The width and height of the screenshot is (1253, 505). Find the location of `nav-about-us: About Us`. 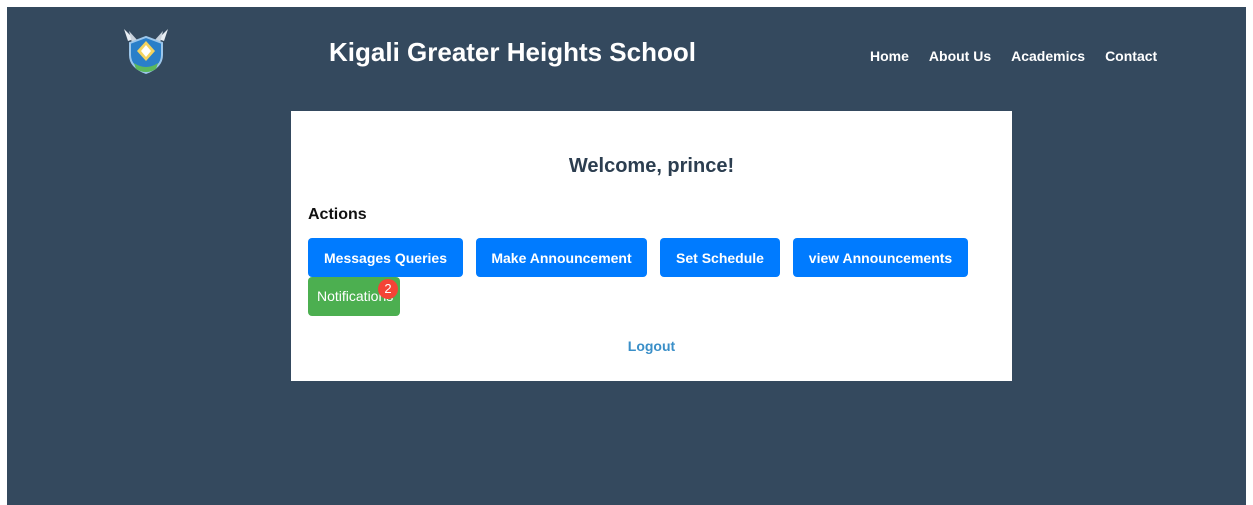

nav-about-us: About Us is located at coordinates (960, 56).